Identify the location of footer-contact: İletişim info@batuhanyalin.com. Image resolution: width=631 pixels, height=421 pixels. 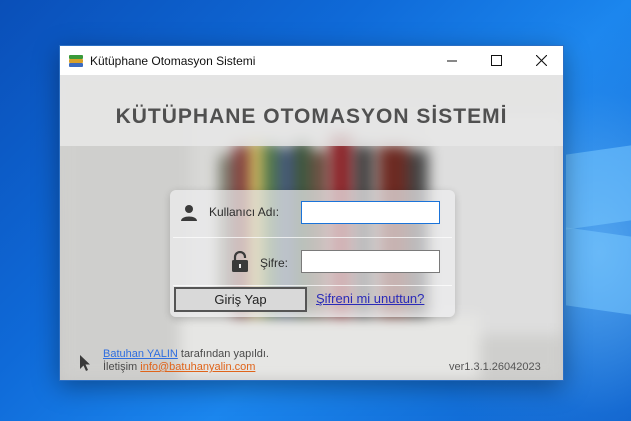
(179, 367).